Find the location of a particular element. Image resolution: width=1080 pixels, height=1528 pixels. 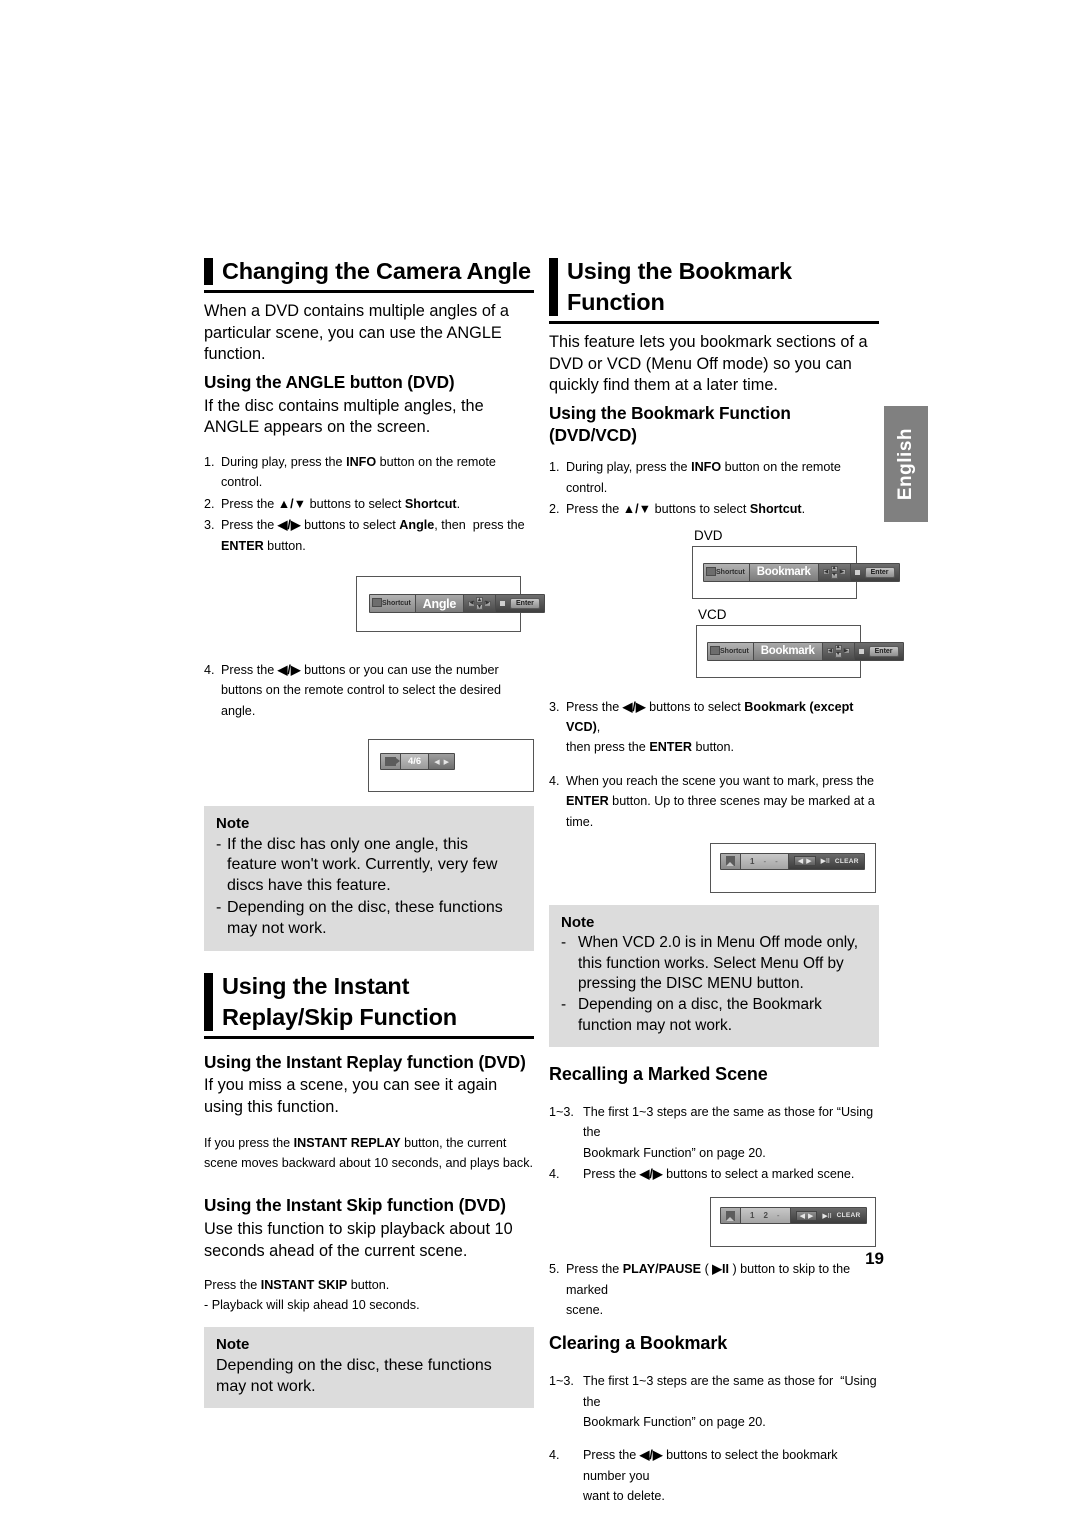

clear-label: CLEAR is located at coordinates (848, 1216).